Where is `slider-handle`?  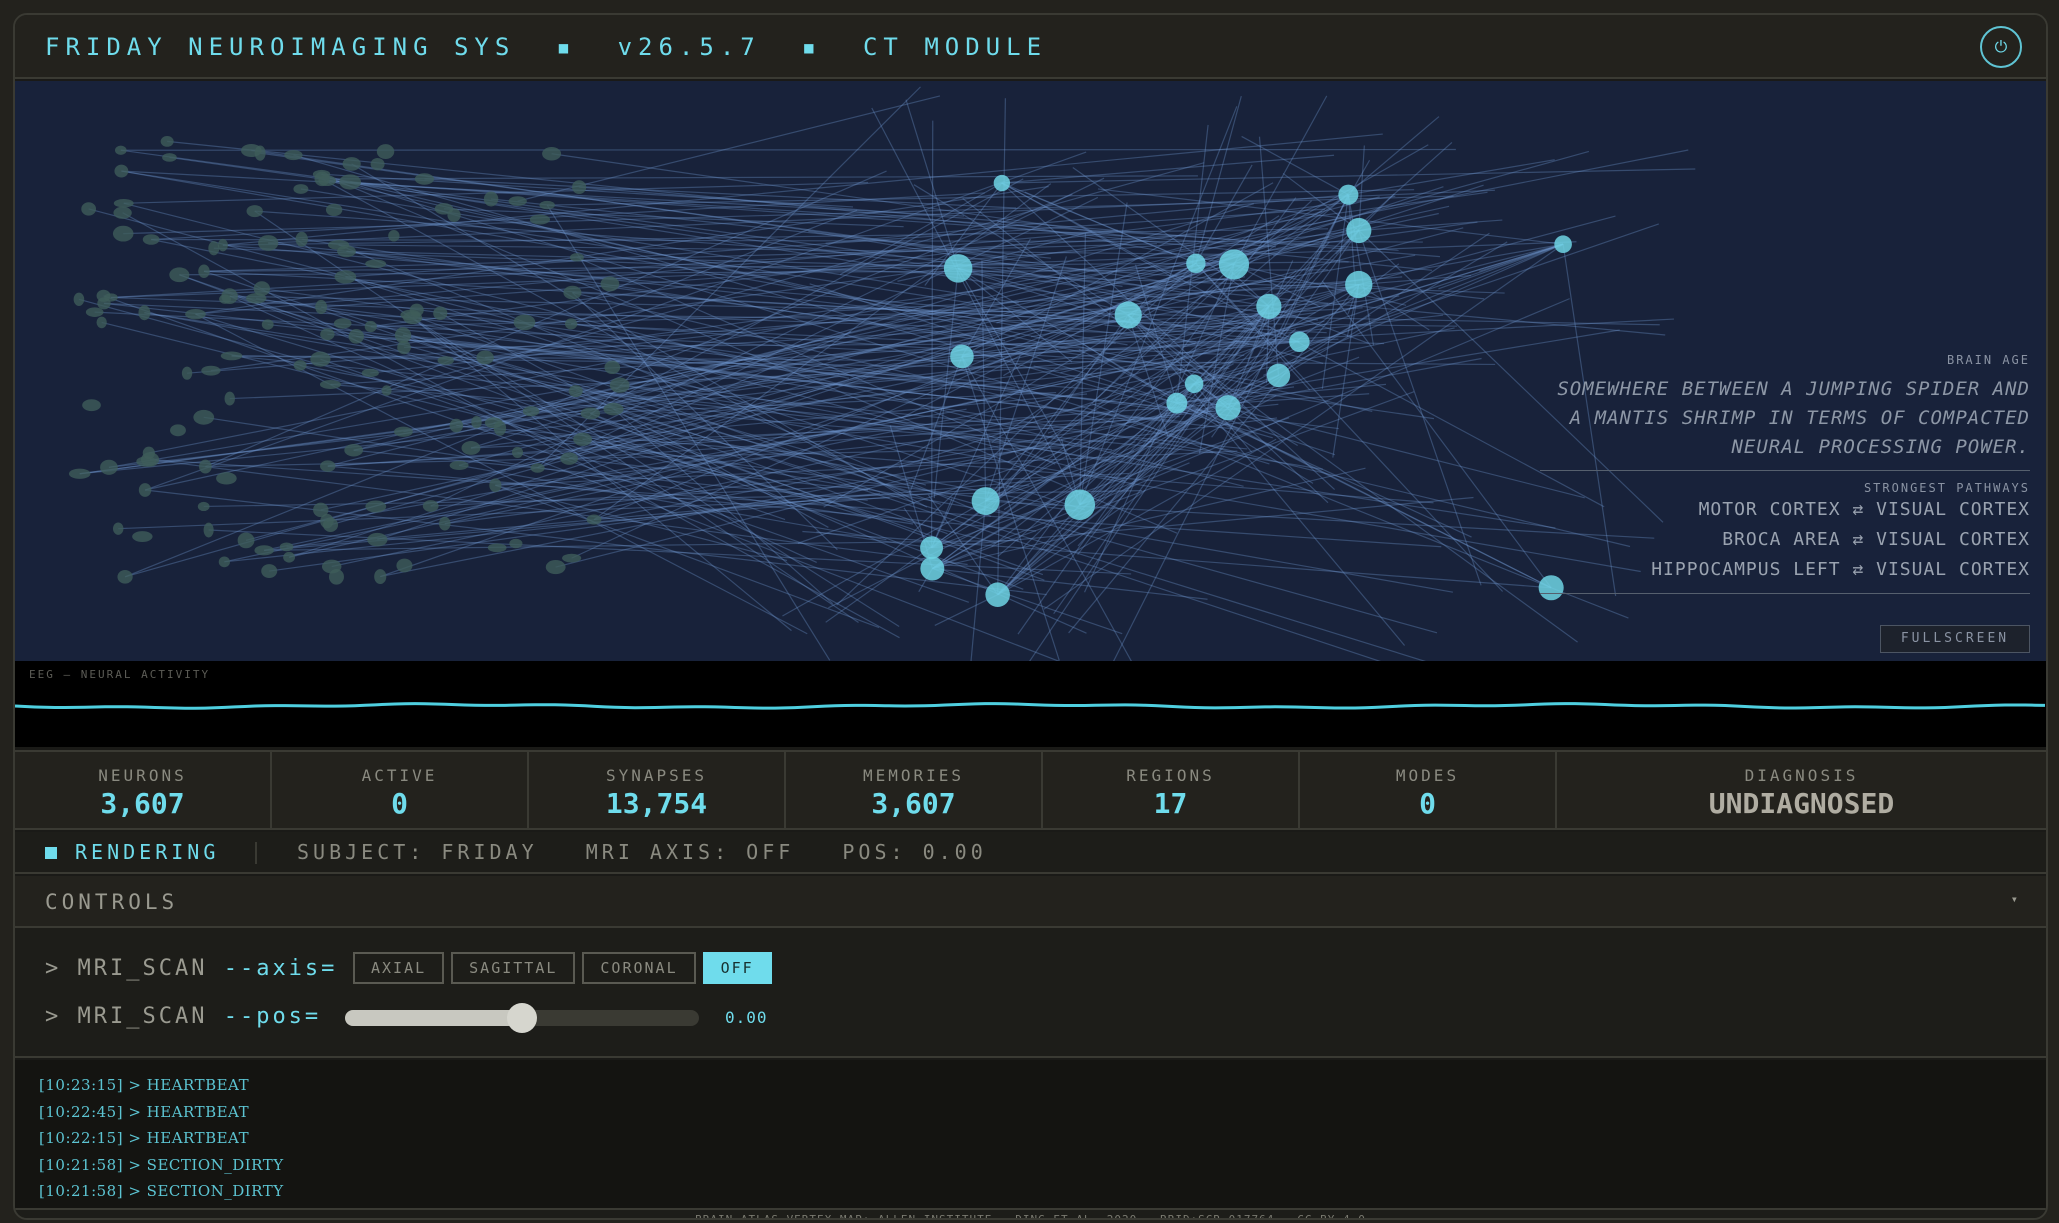
slider-handle is located at coordinates (522, 1018).